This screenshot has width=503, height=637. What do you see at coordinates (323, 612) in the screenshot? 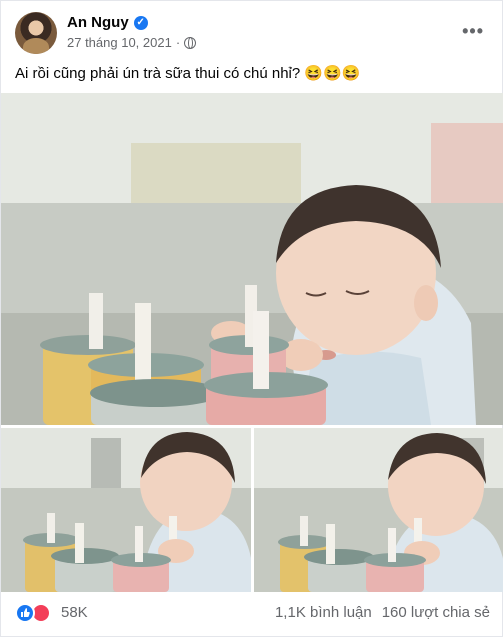
I see `comment-count-link: 1,1K bình luận` at bounding box center [323, 612].